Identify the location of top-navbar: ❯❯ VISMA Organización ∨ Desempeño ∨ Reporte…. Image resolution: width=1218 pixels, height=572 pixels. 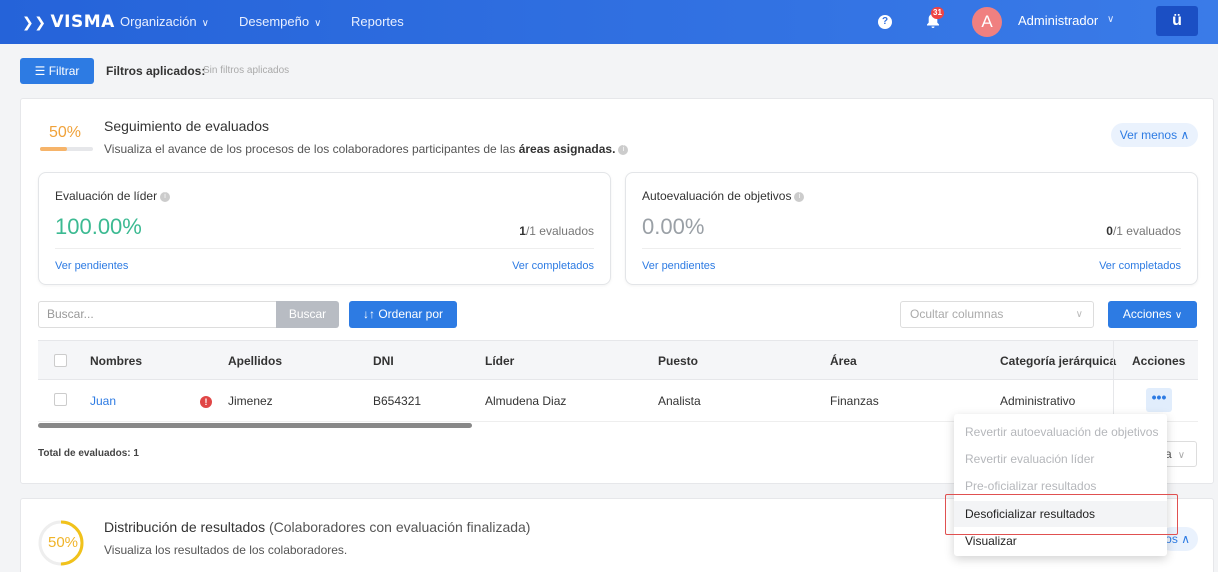
(609, 22).